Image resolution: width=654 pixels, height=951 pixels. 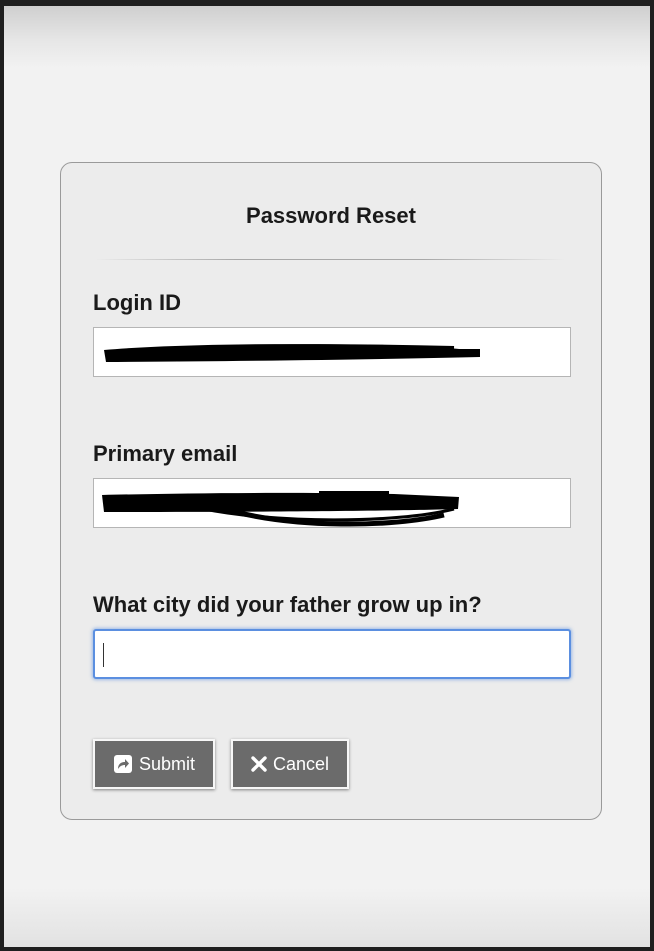 What do you see at coordinates (327, 37) in the screenshot?
I see `top-shade` at bounding box center [327, 37].